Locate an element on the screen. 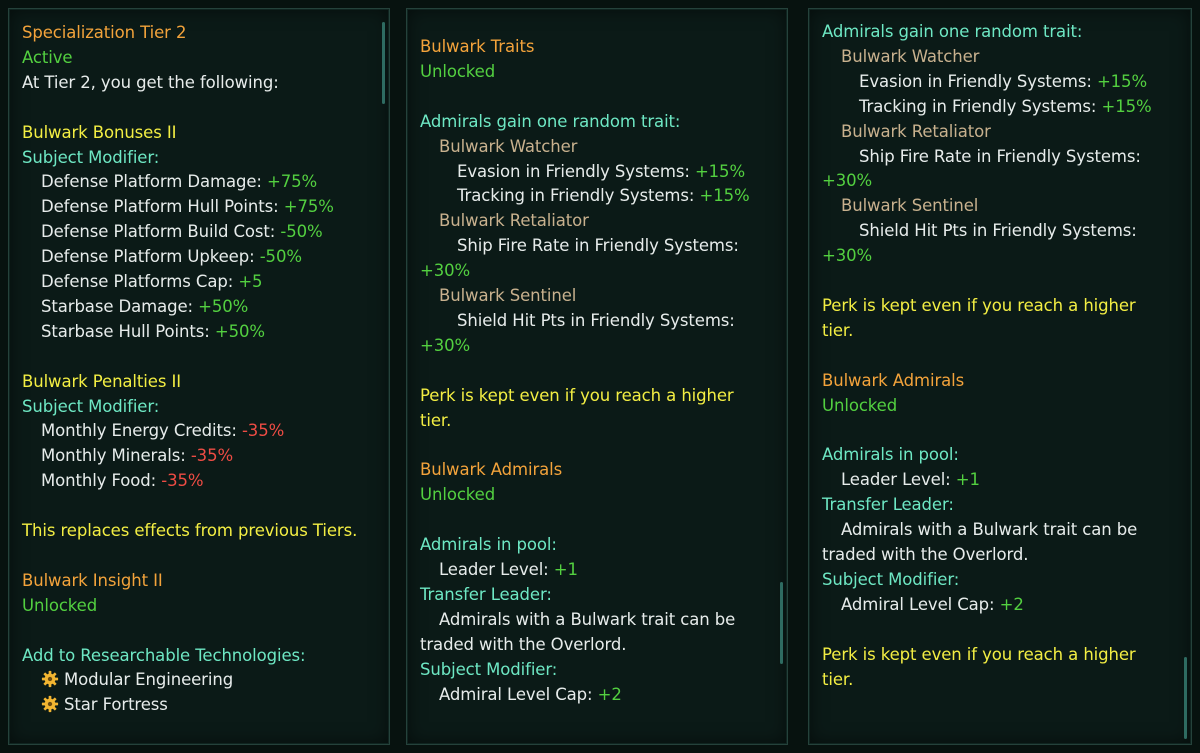 This screenshot has height=753, width=1200. modifier-line: Monthly Minerals: -35% is located at coordinates (137, 456).